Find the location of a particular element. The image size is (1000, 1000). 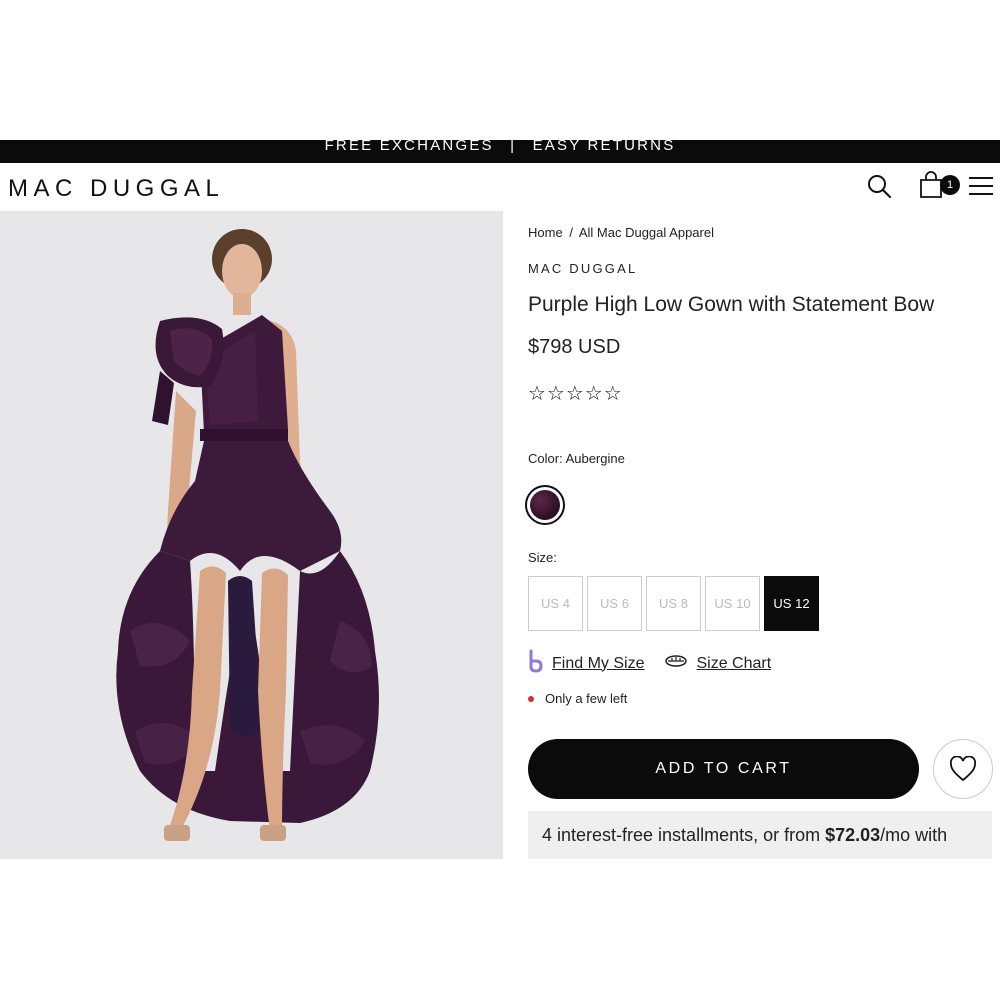

announcement-exchanges: FREE EXCHANGES is located at coordinates (409, 147).